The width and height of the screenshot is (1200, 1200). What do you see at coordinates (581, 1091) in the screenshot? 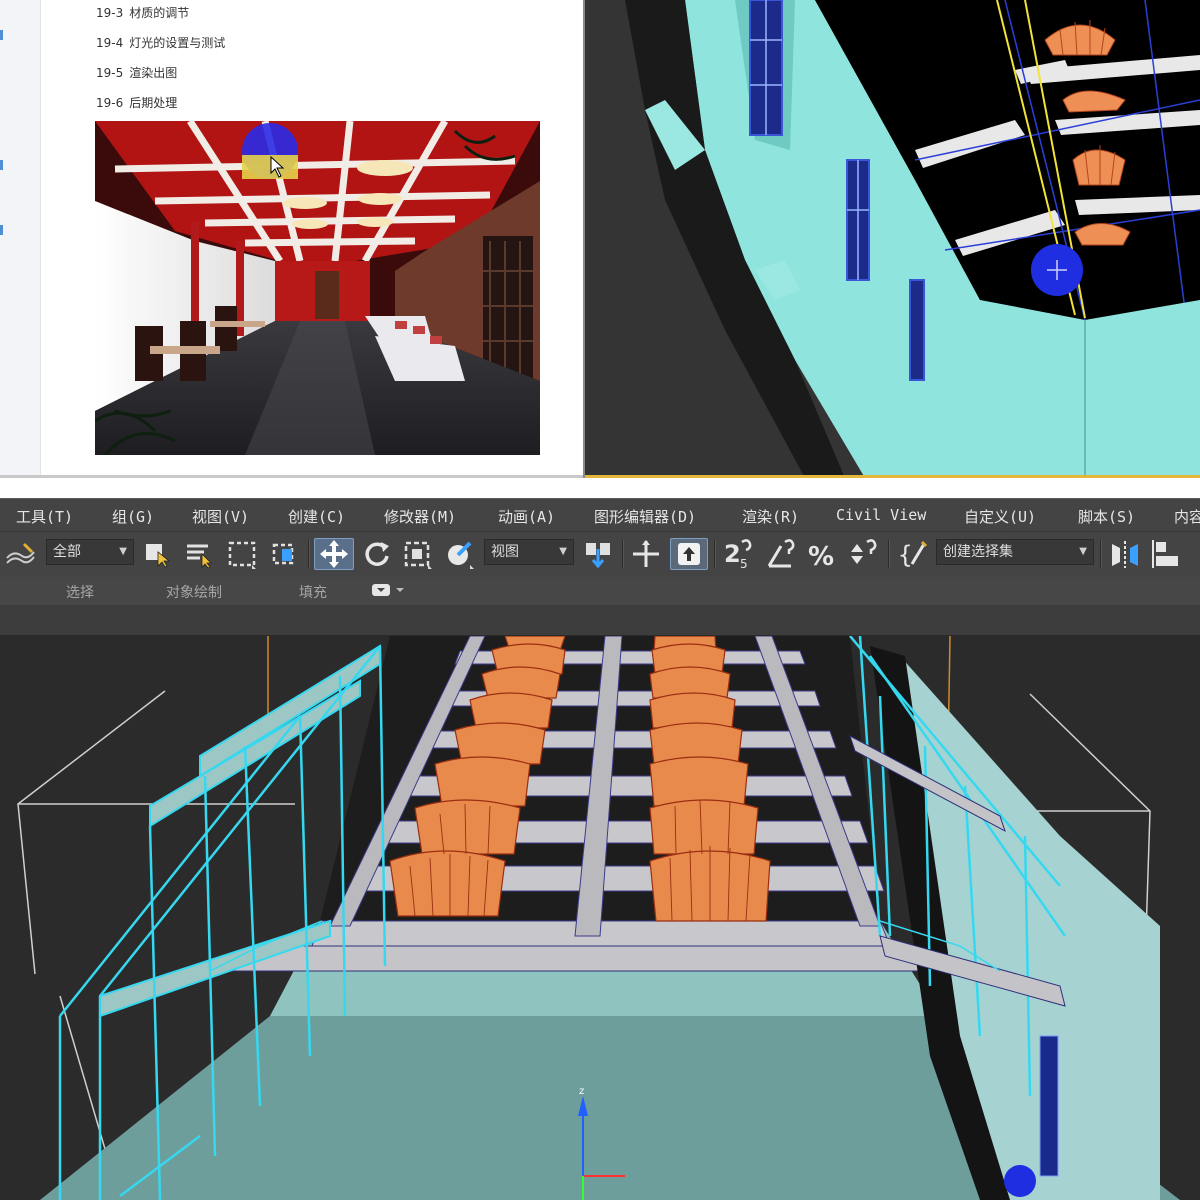
I see `svg-text: z` at bounding box center [581, 1091].